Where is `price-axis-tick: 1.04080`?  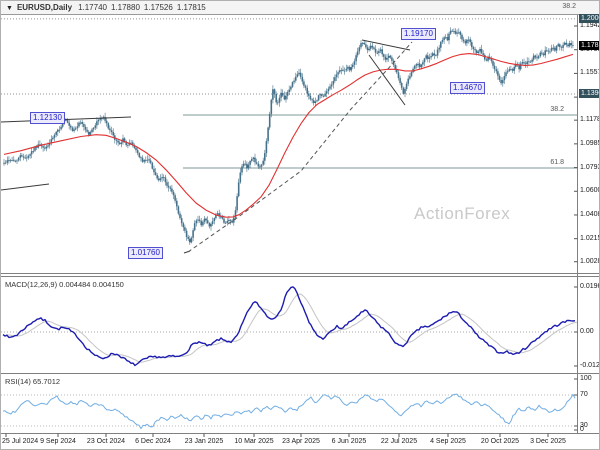 price-axis-tick: 1.04080 is located at coordinates (589, 214).